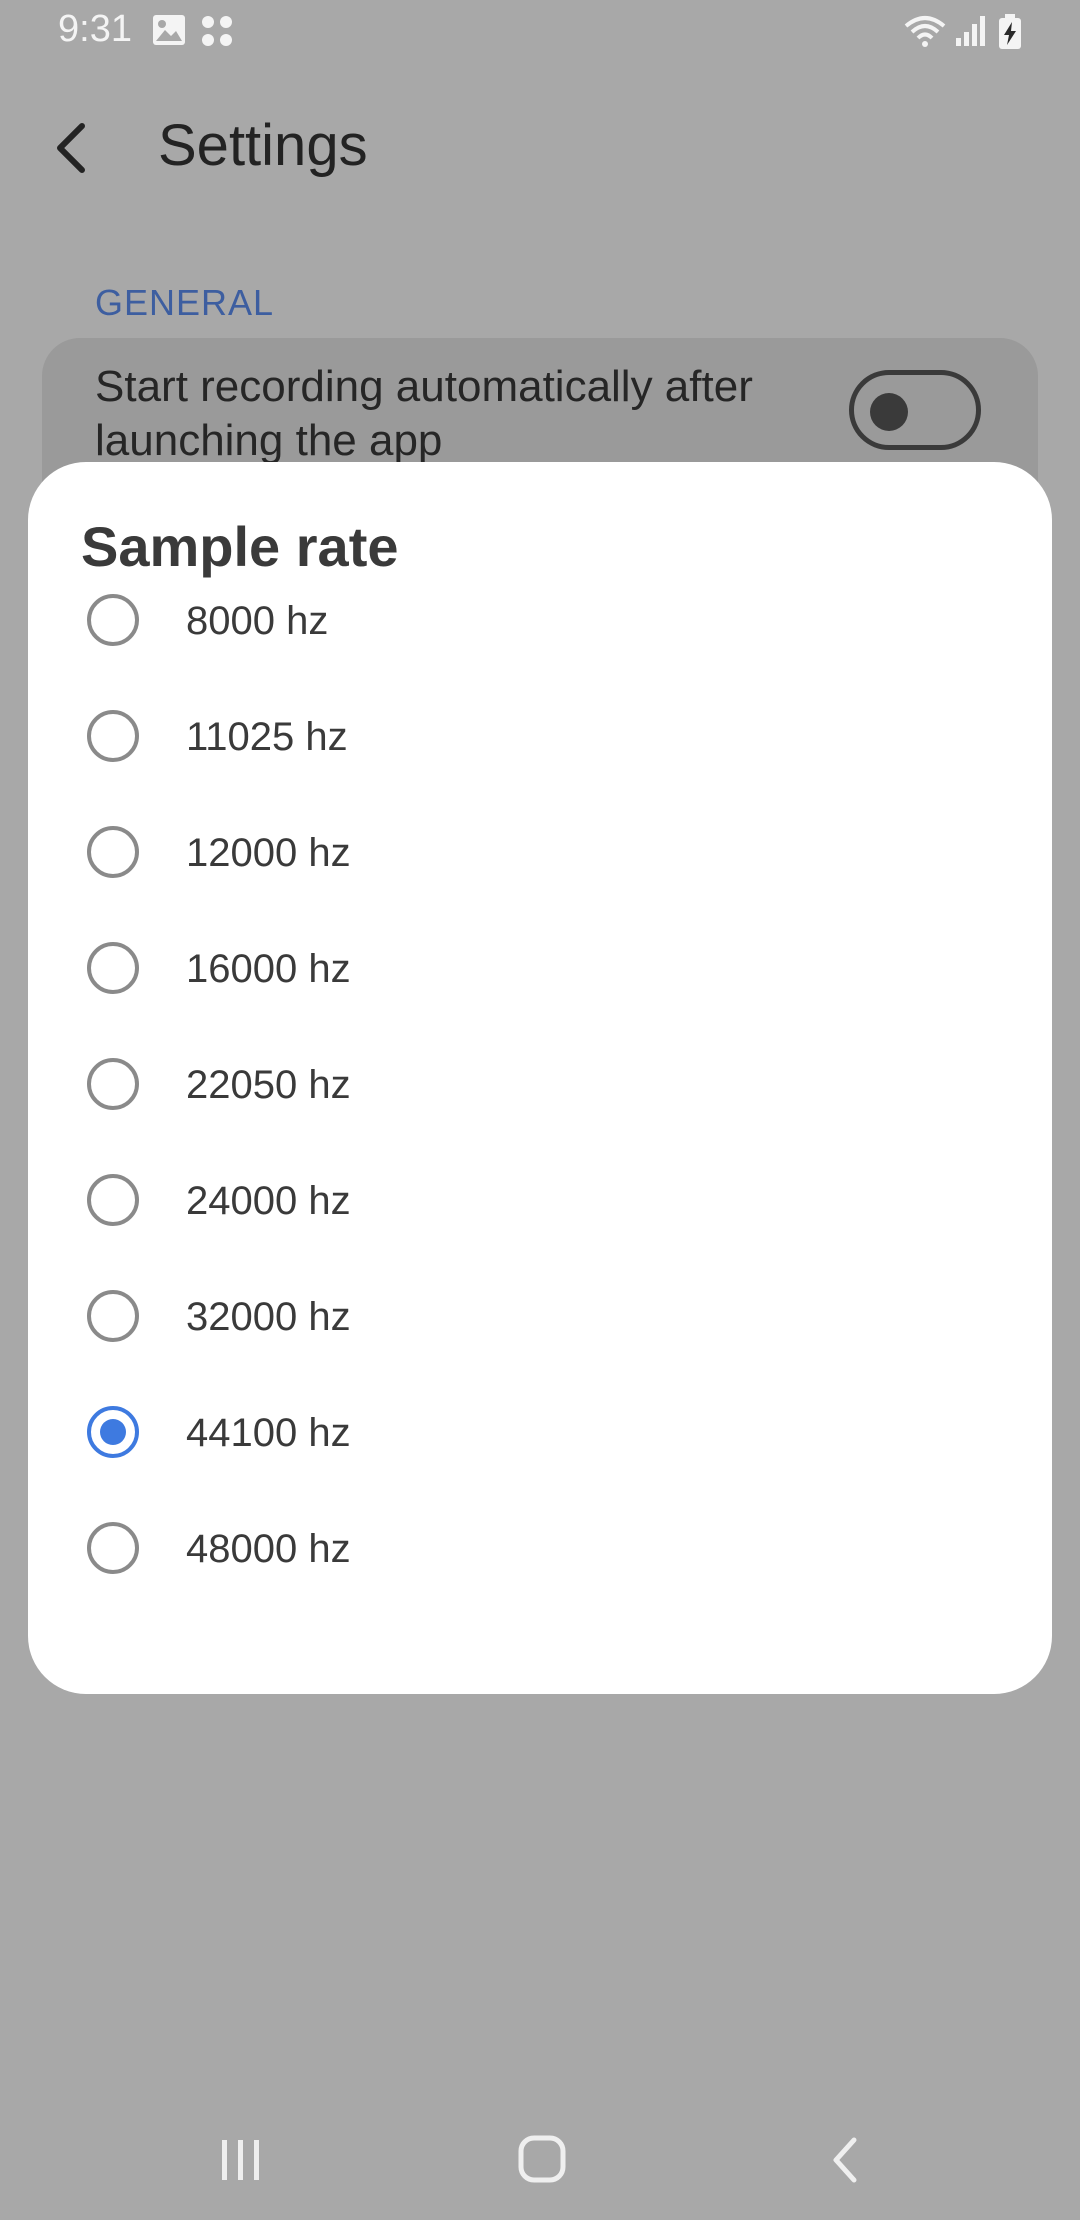 This screenshot has width=1080, height=2220. What do you see at coordinates (169, 30) in the screenshot?
I see `gallery-icon` at bounding box center [169, 30].